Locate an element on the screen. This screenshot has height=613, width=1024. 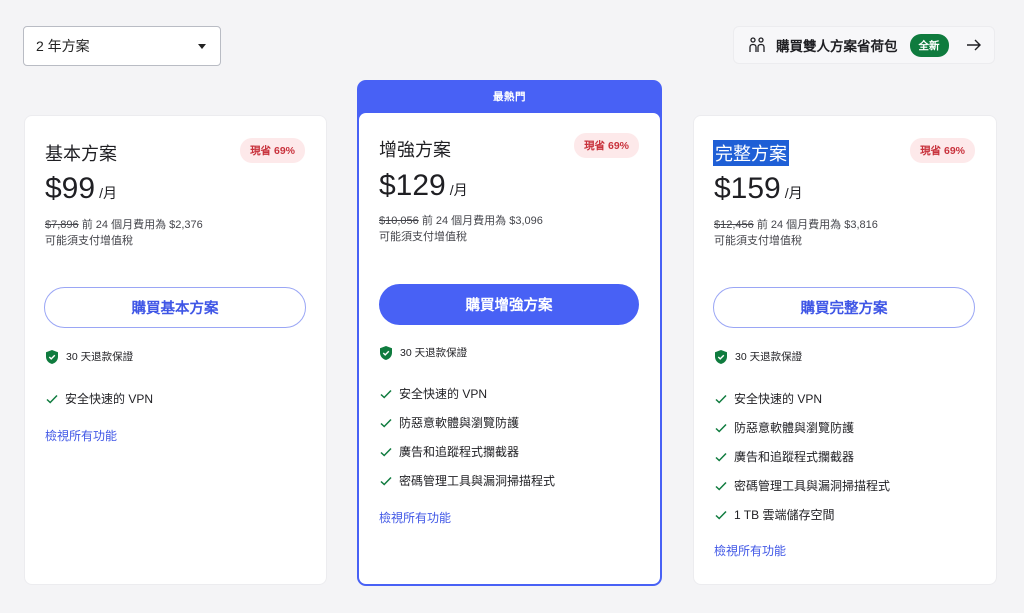
feature-list: 安全快速的 VPN is located at coordinates (99, 398).